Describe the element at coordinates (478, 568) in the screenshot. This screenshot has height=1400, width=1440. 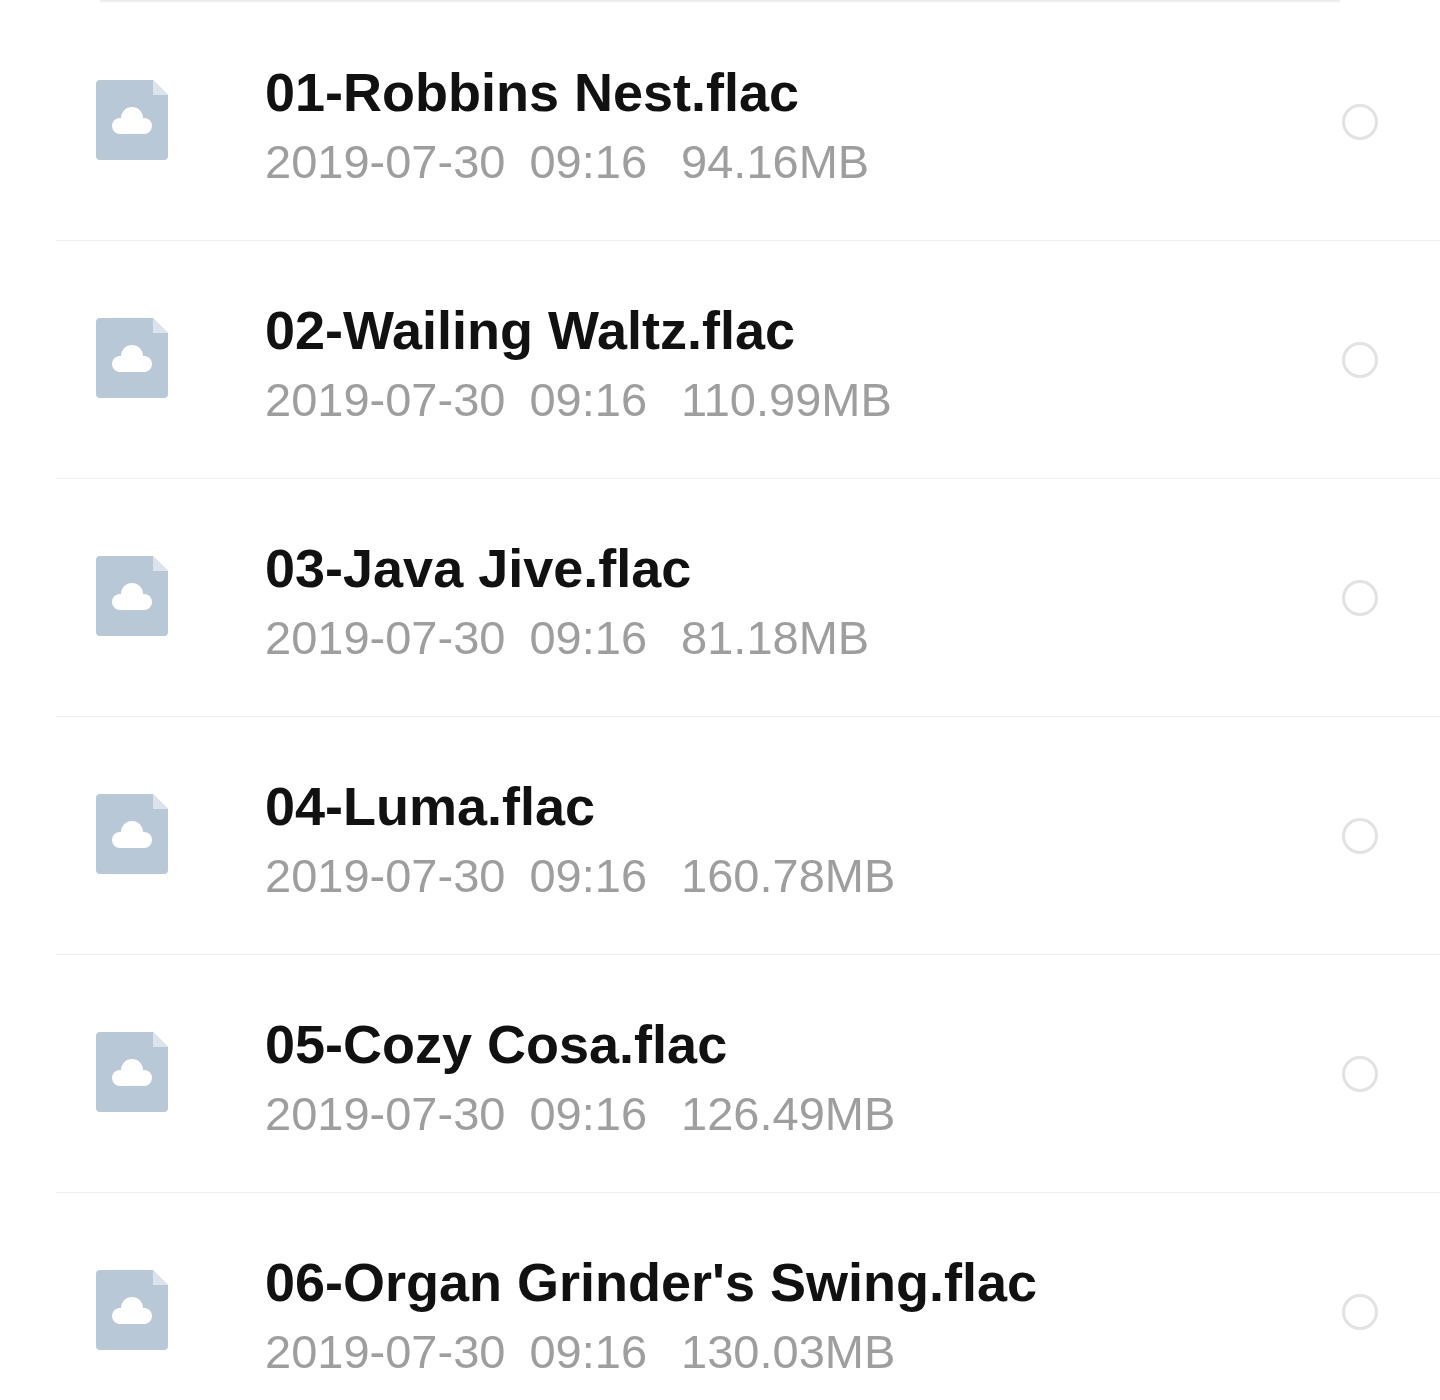
I see `file-name: 03-Java Jive.flac` at that location.